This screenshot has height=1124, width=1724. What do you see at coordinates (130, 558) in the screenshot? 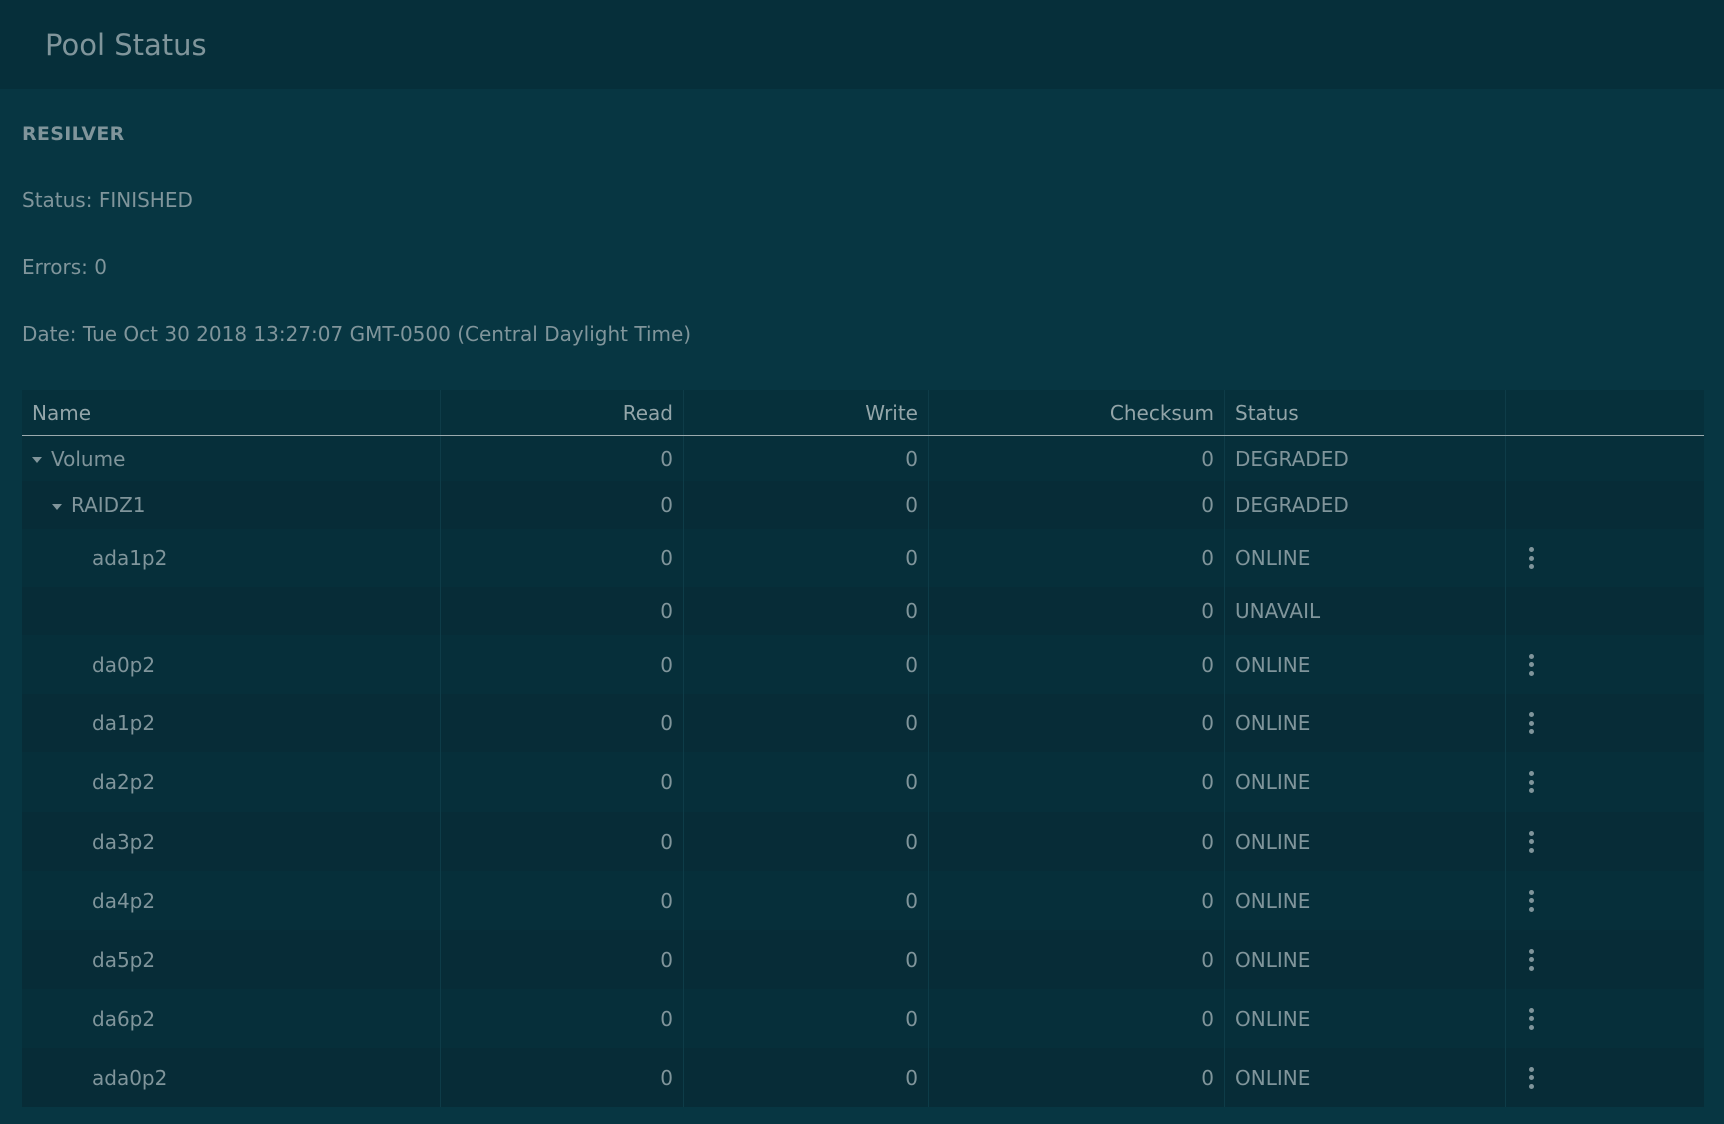
I see `device-name: ada1p2` at bounding box center [130, 558].